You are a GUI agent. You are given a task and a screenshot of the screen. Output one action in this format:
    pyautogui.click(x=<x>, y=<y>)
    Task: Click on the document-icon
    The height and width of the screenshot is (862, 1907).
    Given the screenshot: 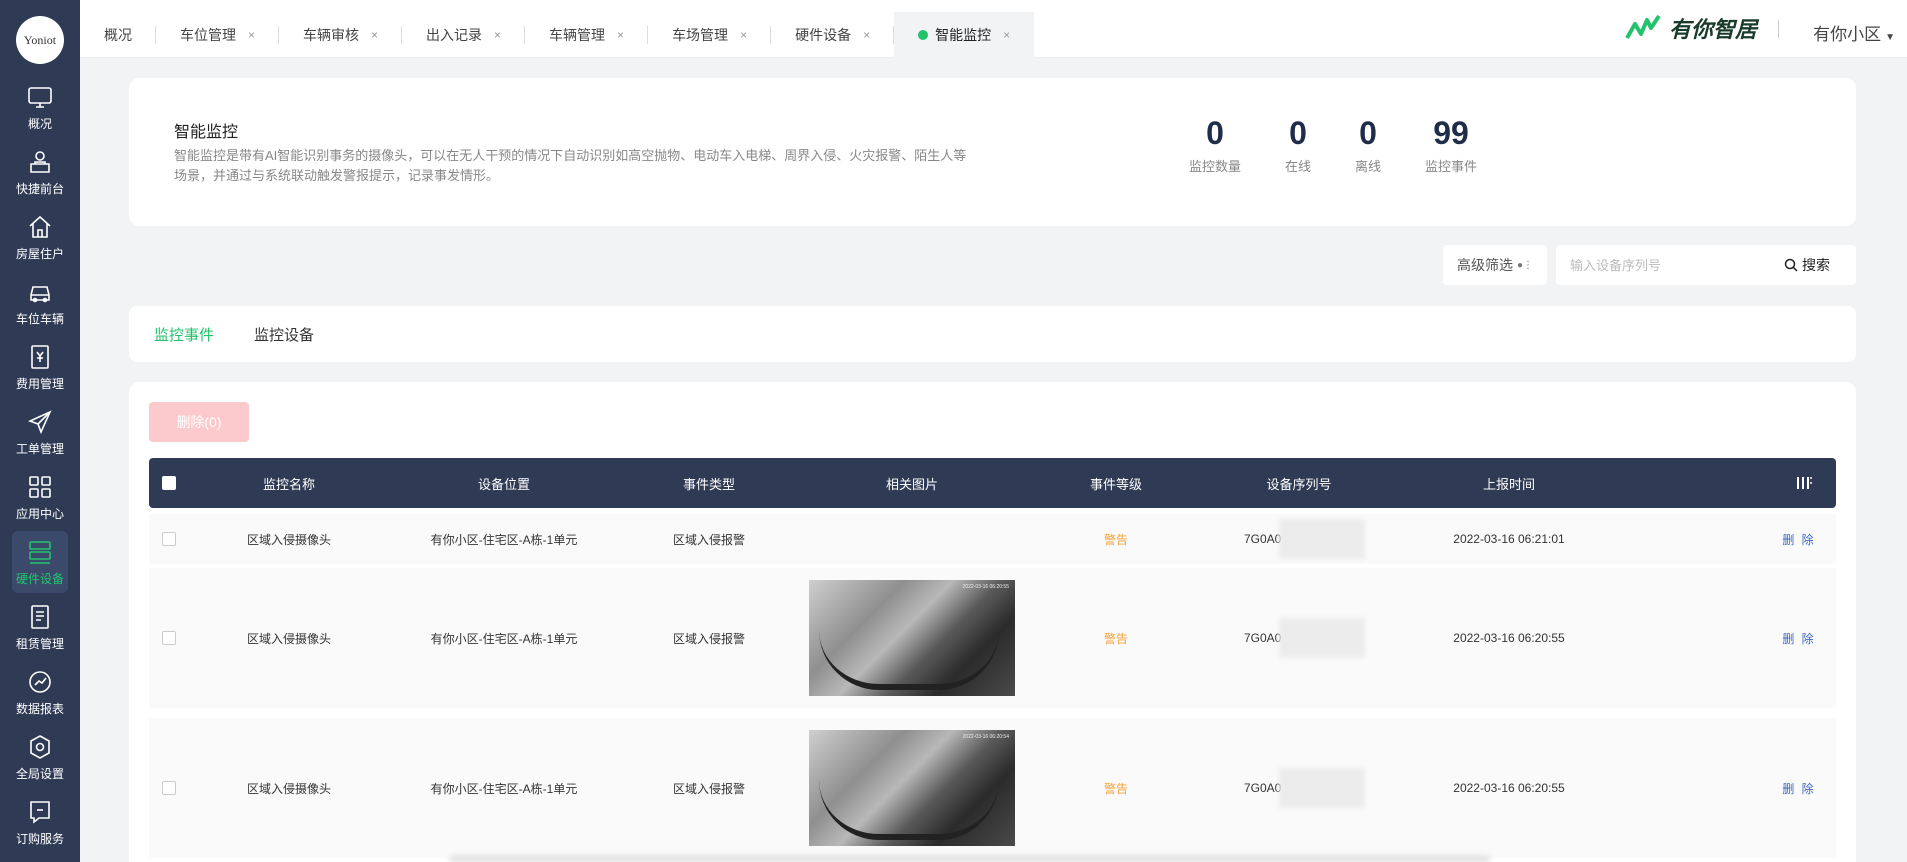 What is the action you would take?
    pyautogui.click(x=40, y=616)
    